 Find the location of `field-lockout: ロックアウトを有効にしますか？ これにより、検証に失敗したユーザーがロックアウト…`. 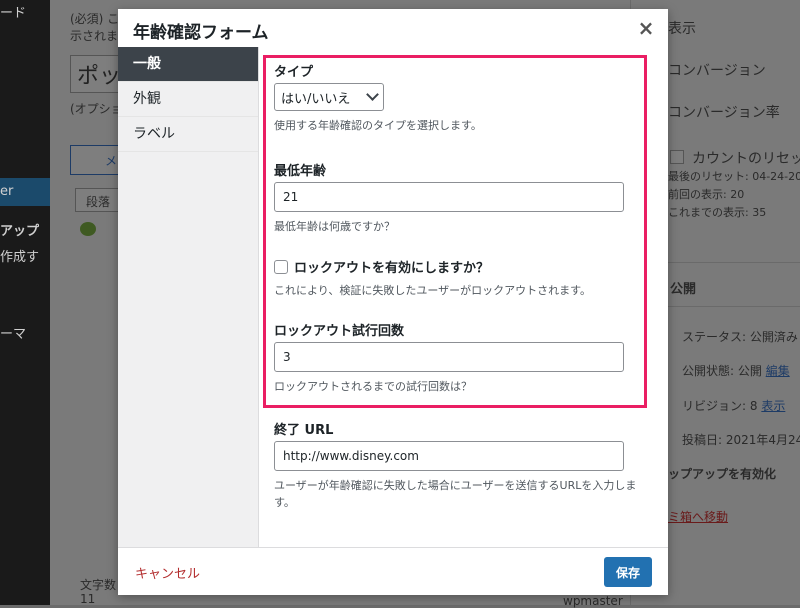

field-lockout: ロックアウトを有効にしますか？ これにより、検証に失敗したユーザーがロックアウト… is located at coordinates (464, 277).